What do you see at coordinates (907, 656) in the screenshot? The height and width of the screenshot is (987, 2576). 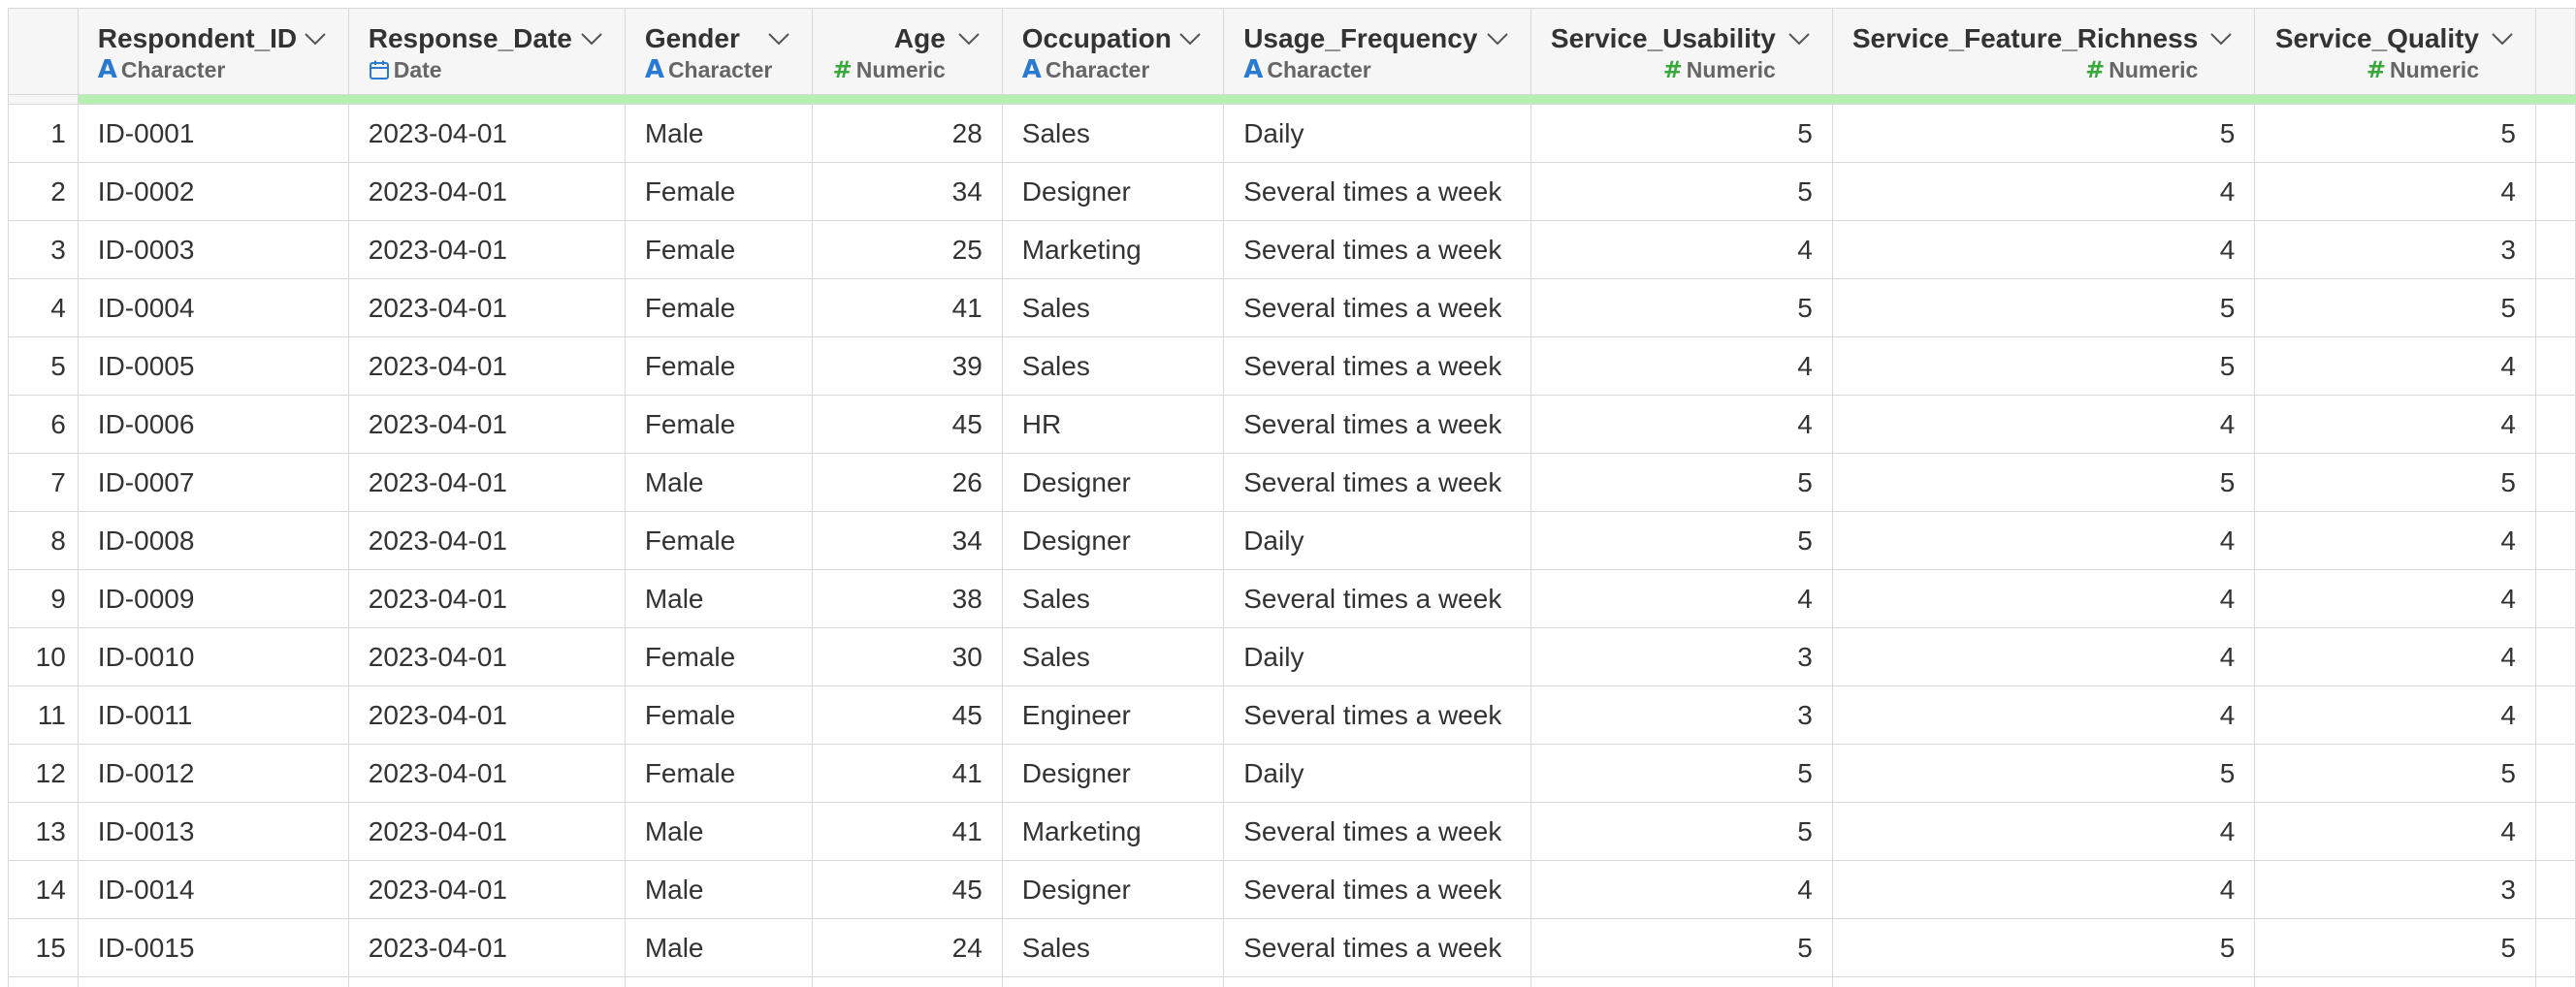 I see `cell-age: 30` at bounding box center [907, 656].